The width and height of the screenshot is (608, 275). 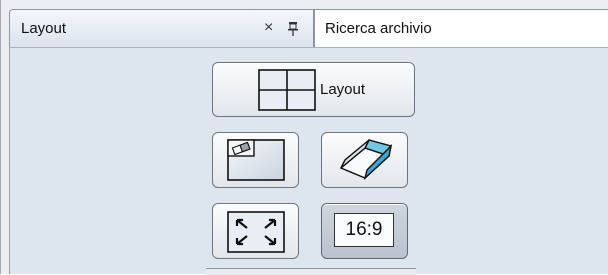 I want to click on fullscreen-button, so click(x=255, y=231).